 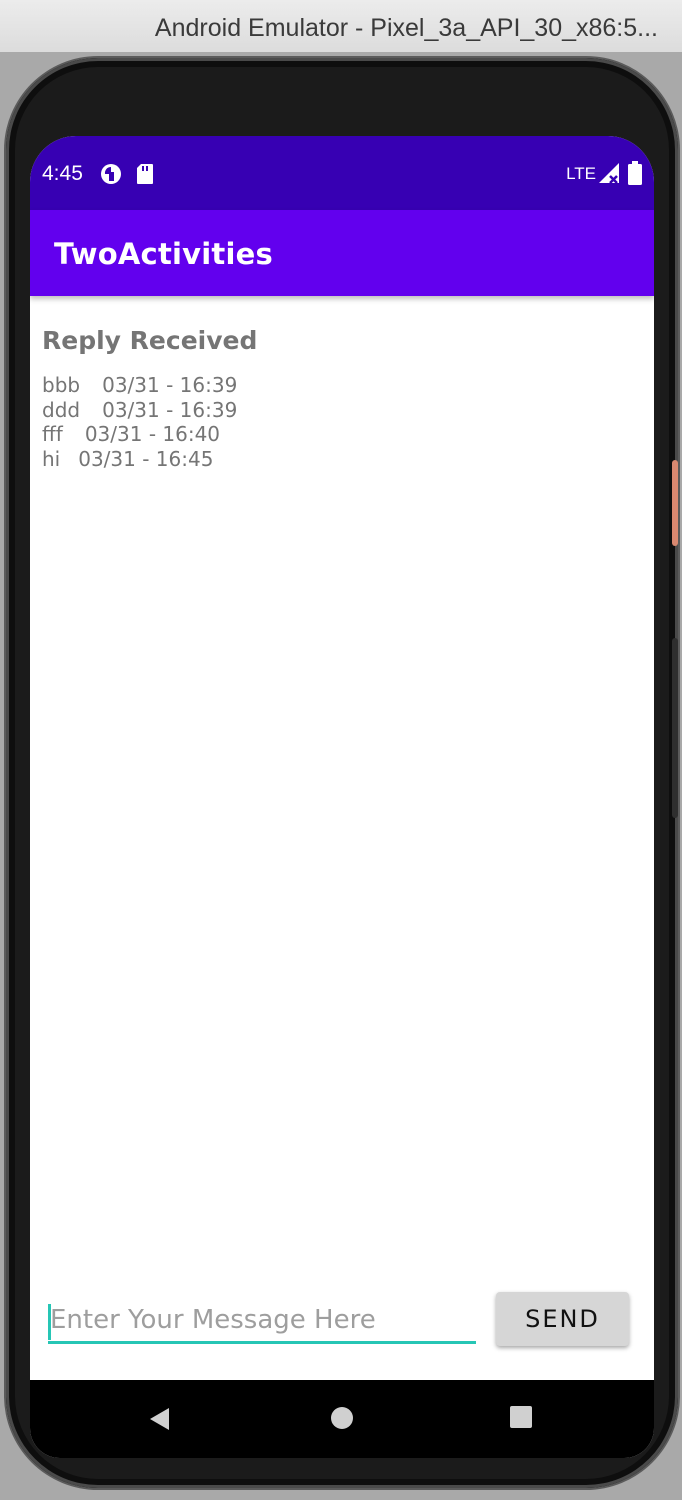 I want to click on signal-icon, so click(x=609, y=173).